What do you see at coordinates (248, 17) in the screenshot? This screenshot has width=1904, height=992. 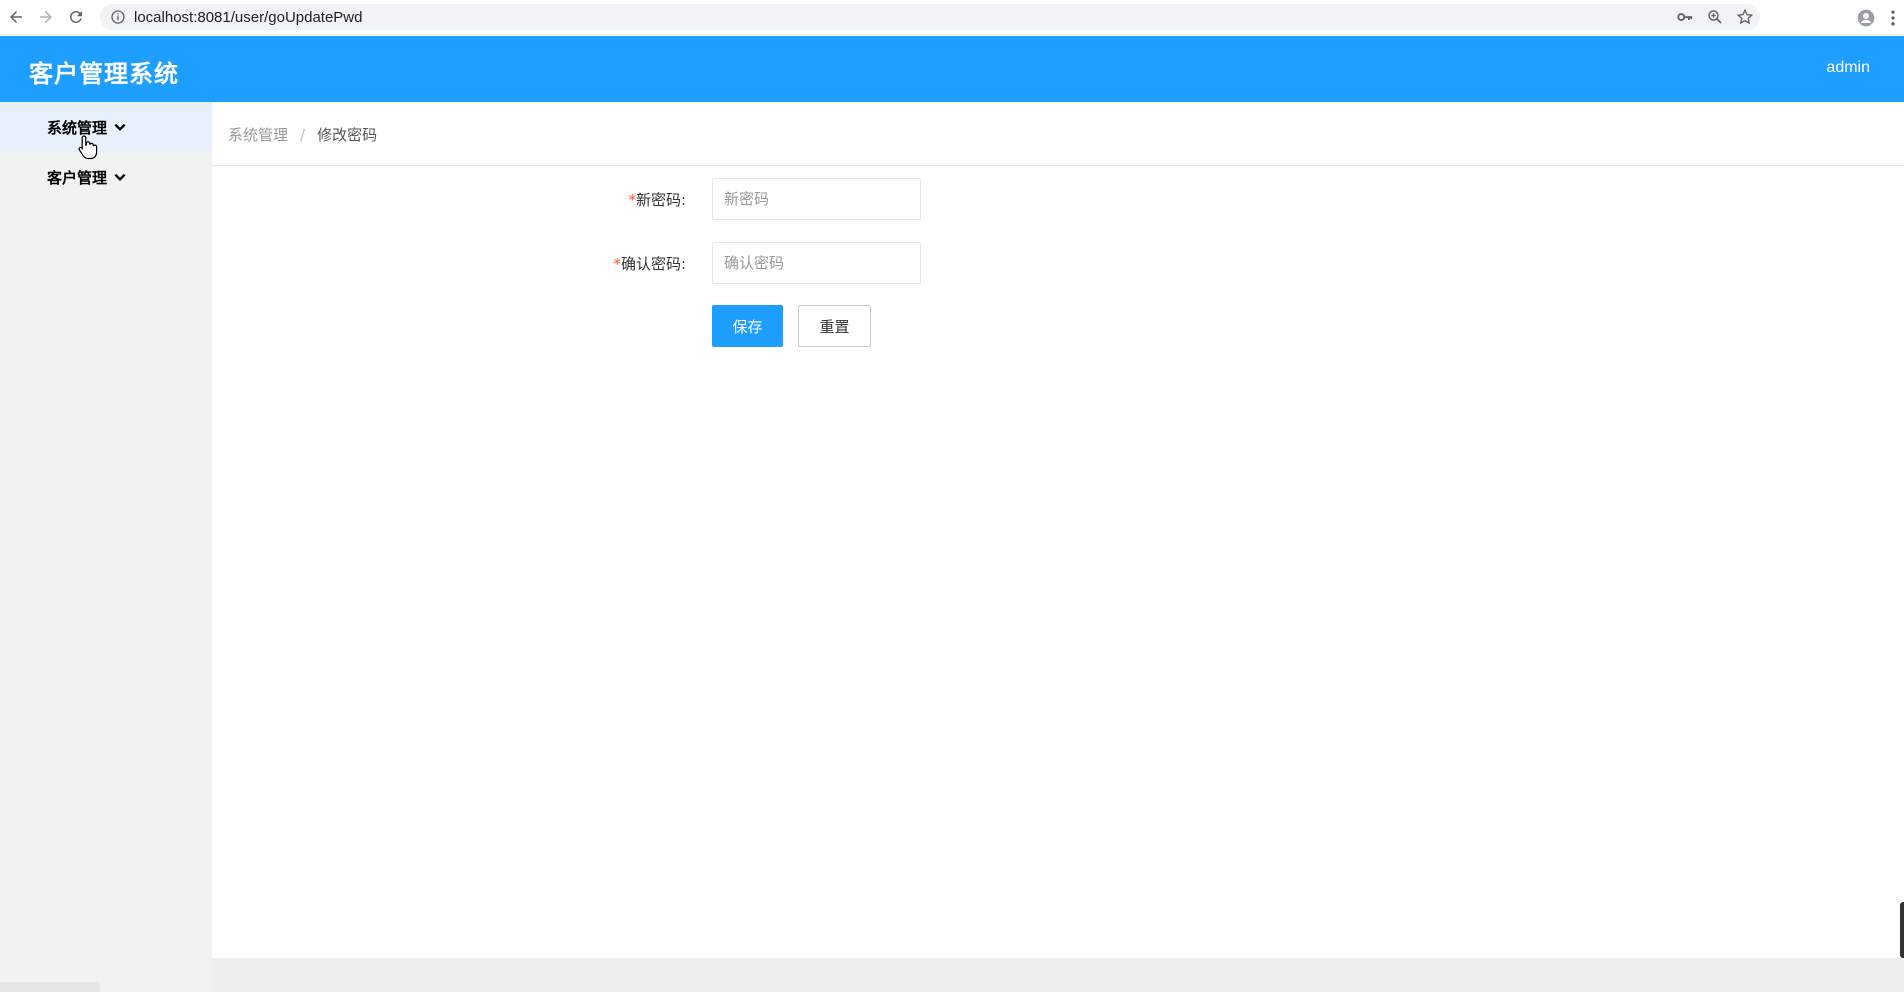 I see `url-text: localhost:8081/user/goUpdatePwd` at bounding box center [248, 17].